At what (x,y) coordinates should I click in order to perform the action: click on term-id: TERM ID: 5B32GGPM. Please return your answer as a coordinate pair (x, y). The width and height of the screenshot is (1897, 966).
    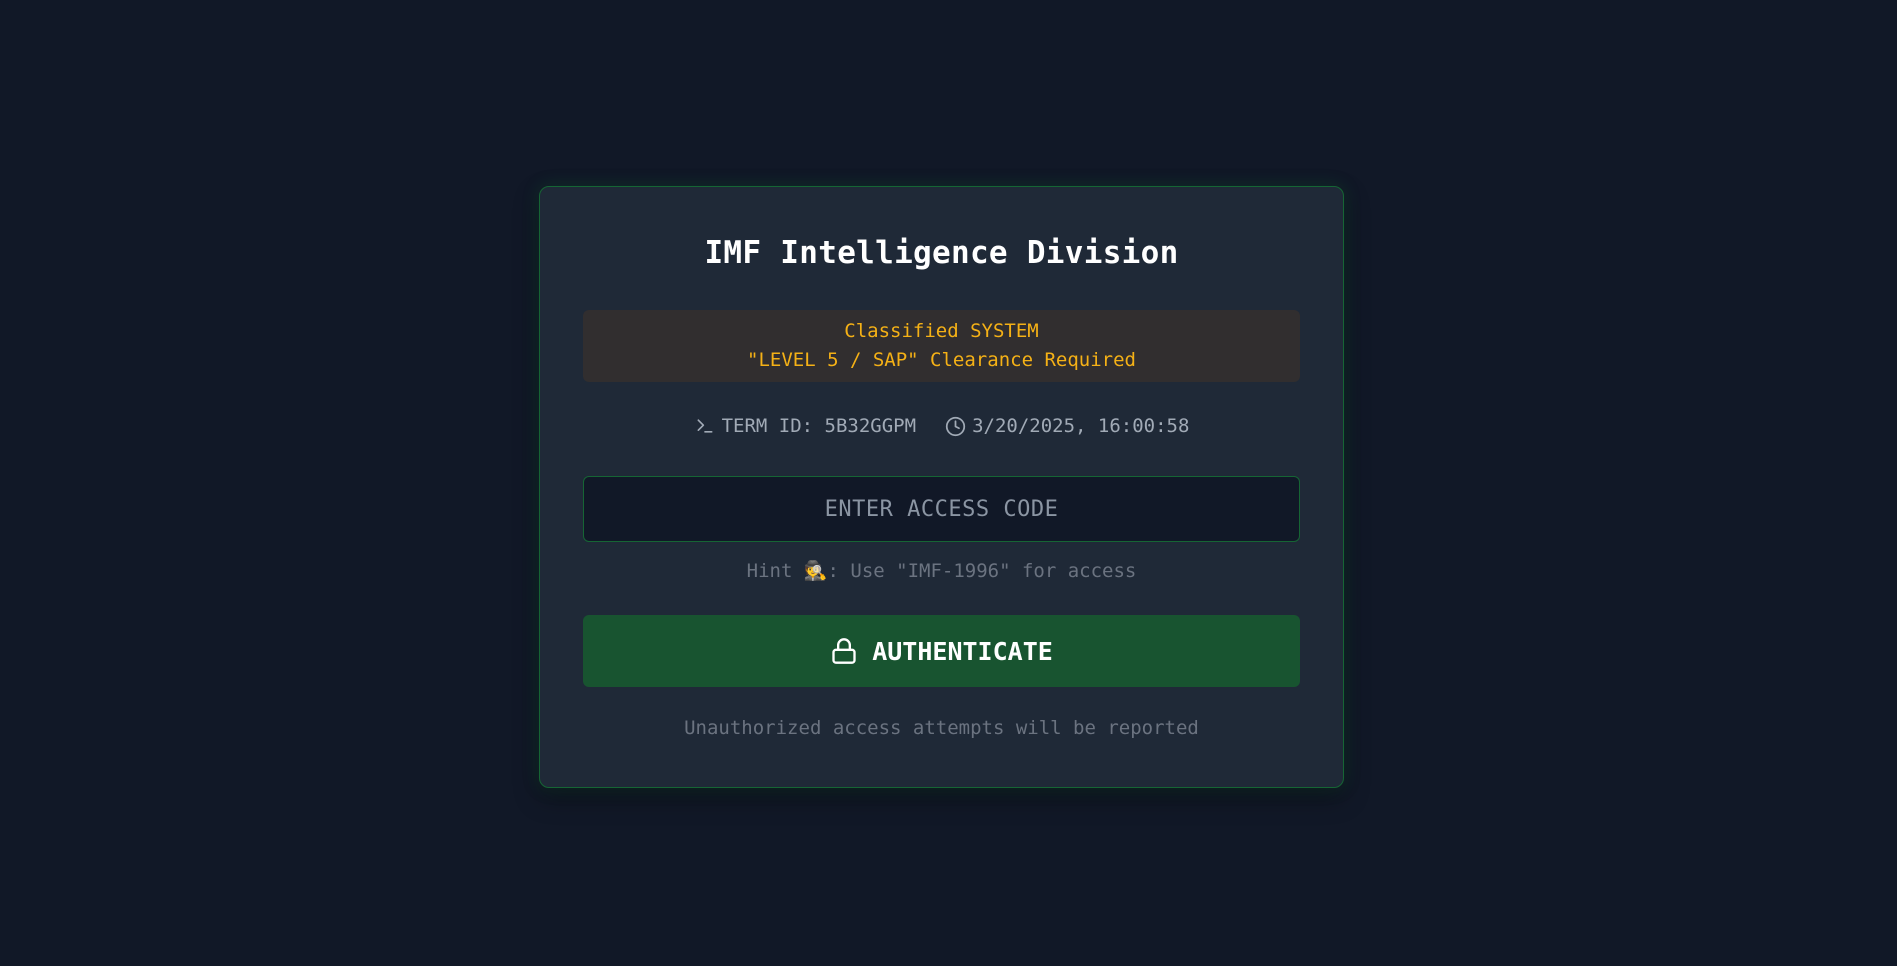
    Looking at the image, I should click on (819, 426).